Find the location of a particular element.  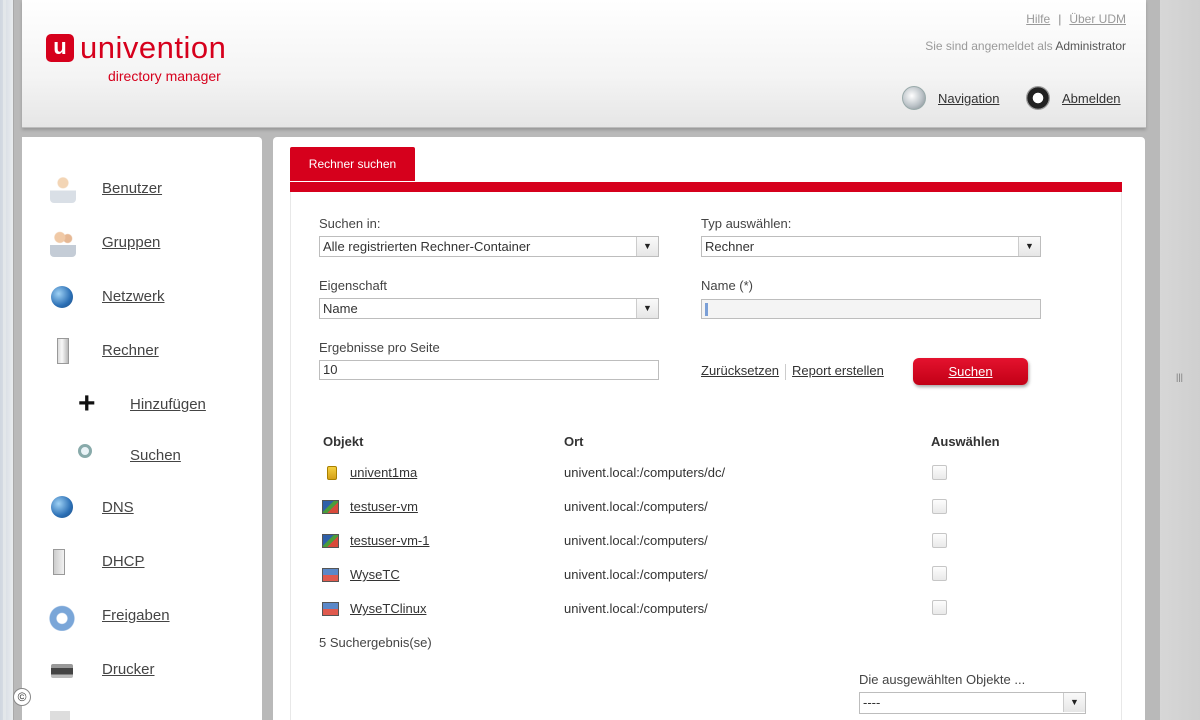

result-count: 5 Suchergebnis(se) is located at coordinates (375, 642).